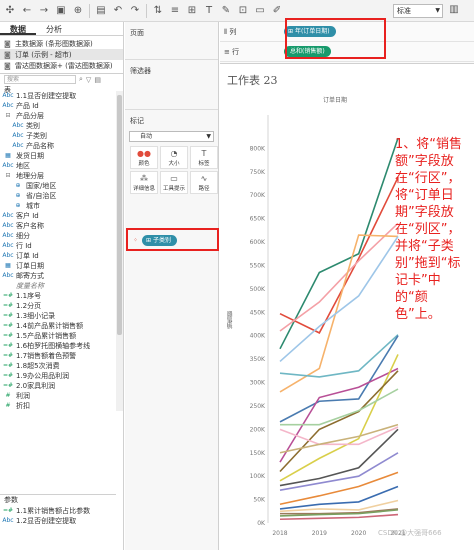 This screenshot has height=550, width=474. What do you see at coordinates (58, 146) in the screenshot?
I see `field-item: Abc 产品名称` at bounding box center [58, 146].